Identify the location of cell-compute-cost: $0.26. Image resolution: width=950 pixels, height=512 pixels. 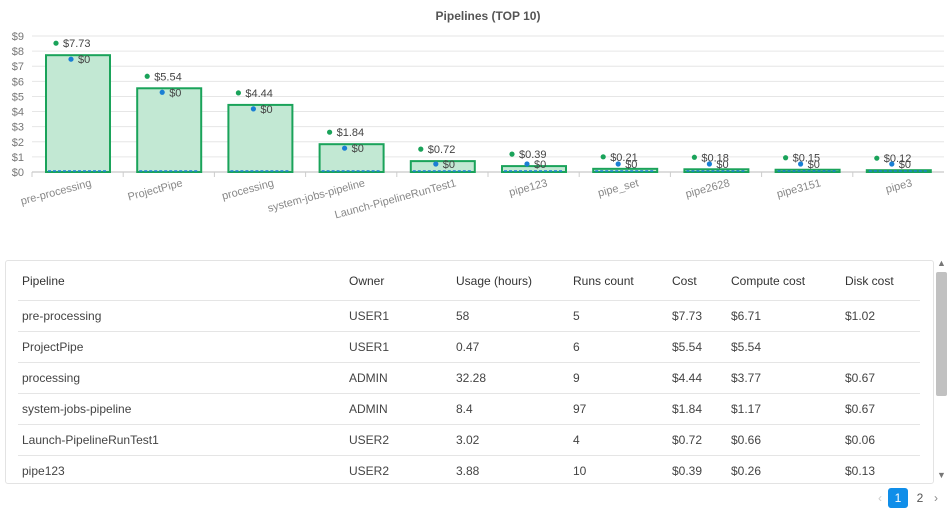
(784, 469).